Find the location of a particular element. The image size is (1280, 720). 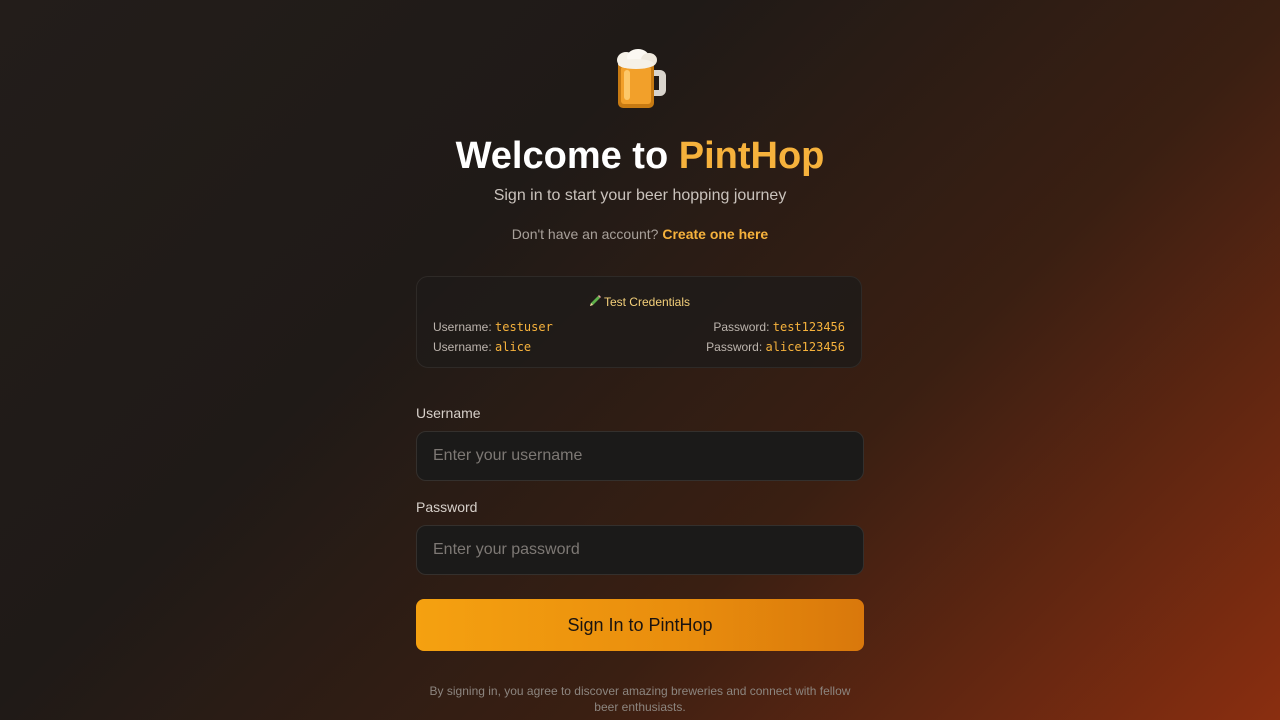

page-title: Welcome to PintHop is located at coordinates (640, 156).